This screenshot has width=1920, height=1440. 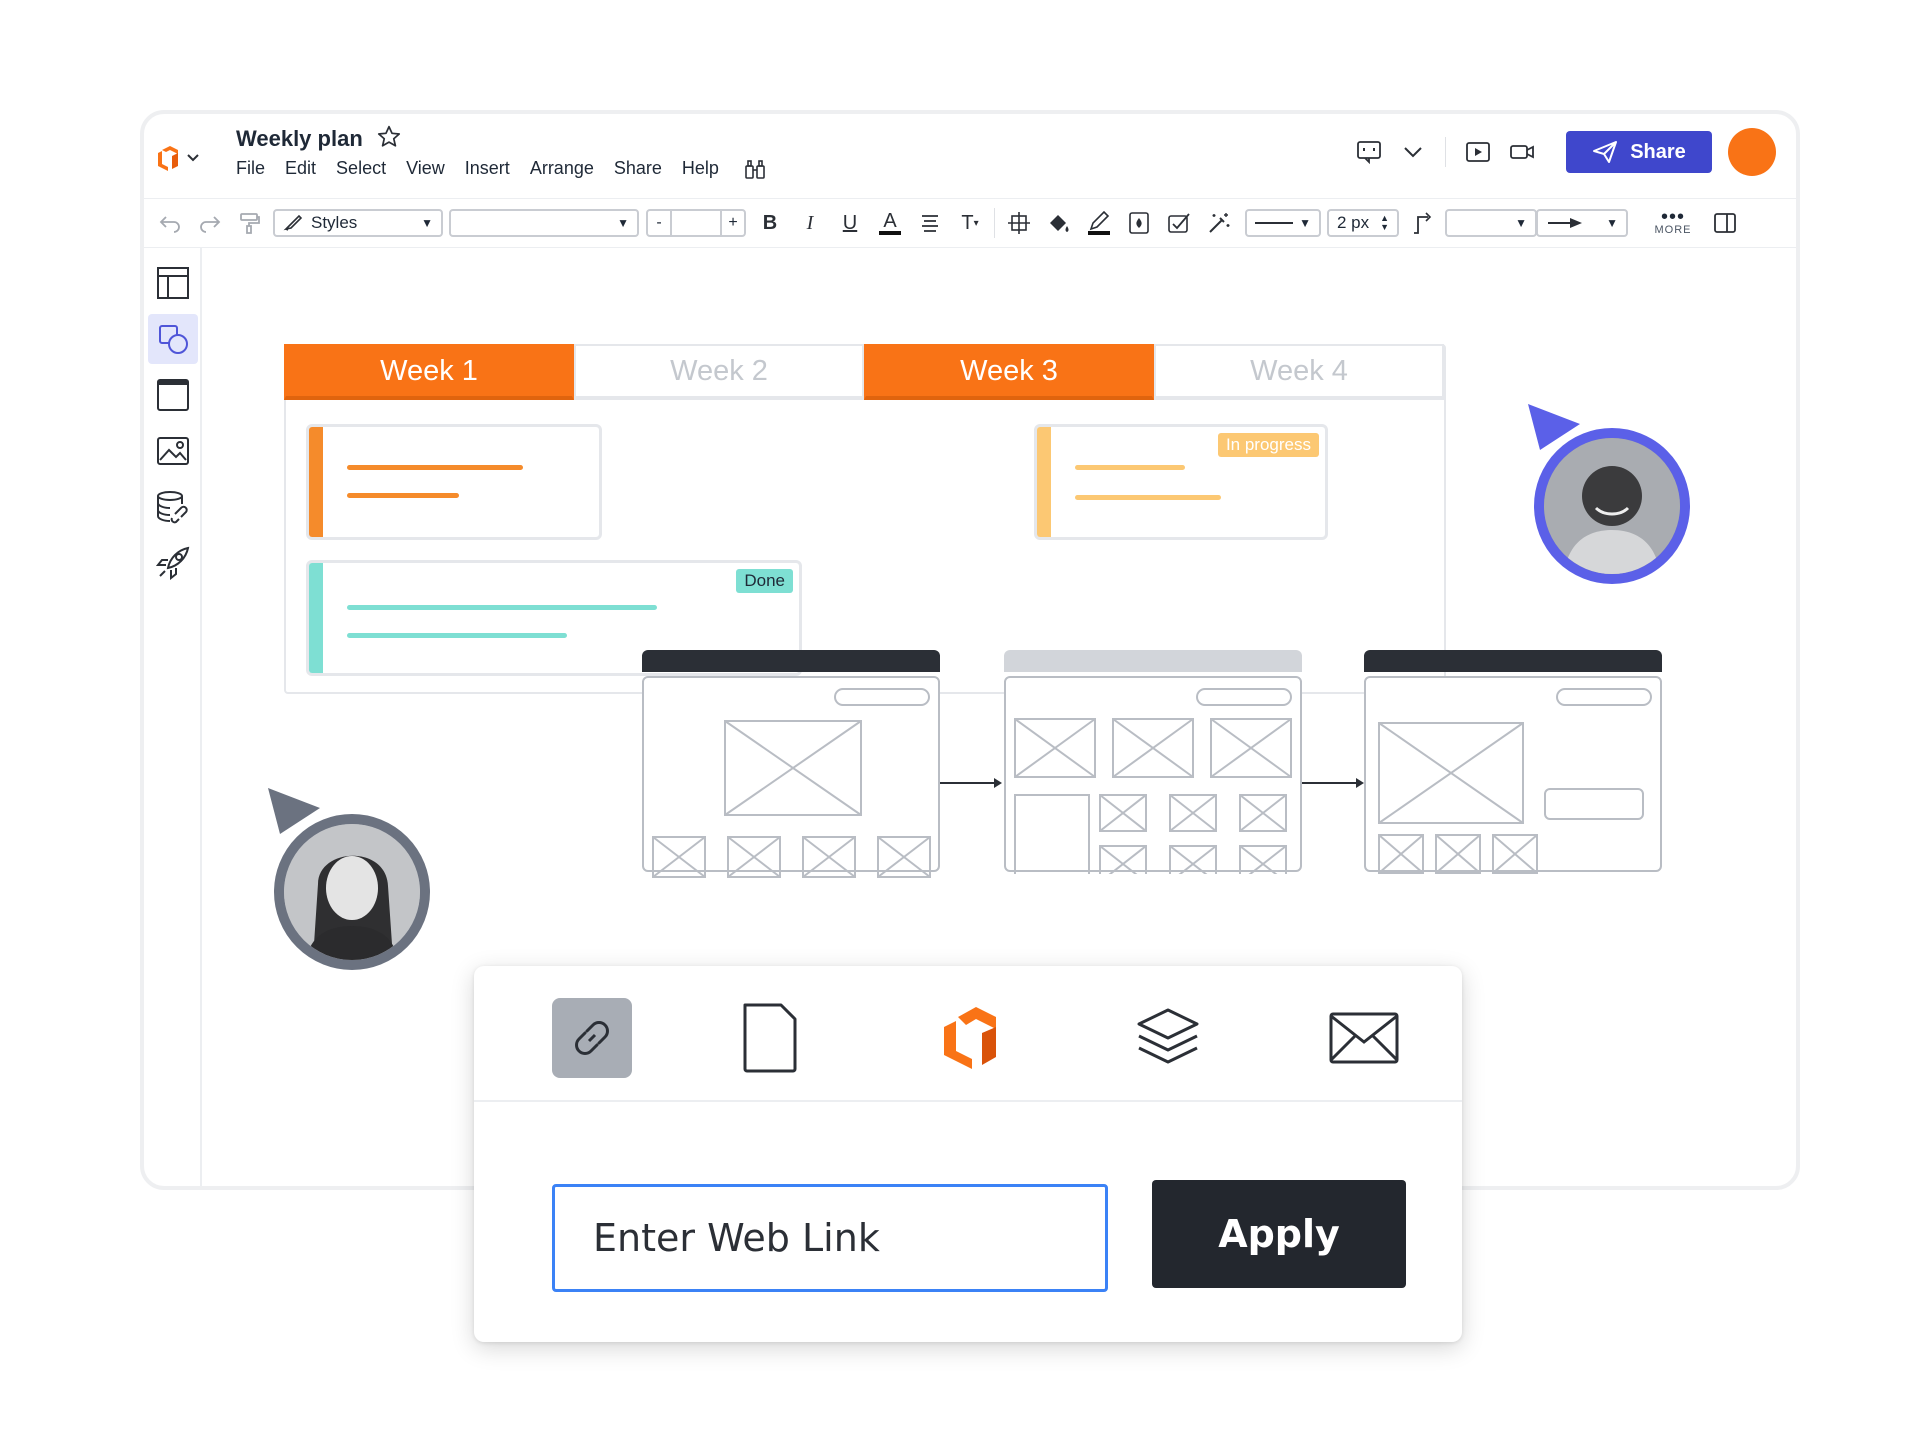 What do you see at coordinates (299, 139) in the screenshot?
I see `document-title: Weekly plan` at bounding box center [299, 139].